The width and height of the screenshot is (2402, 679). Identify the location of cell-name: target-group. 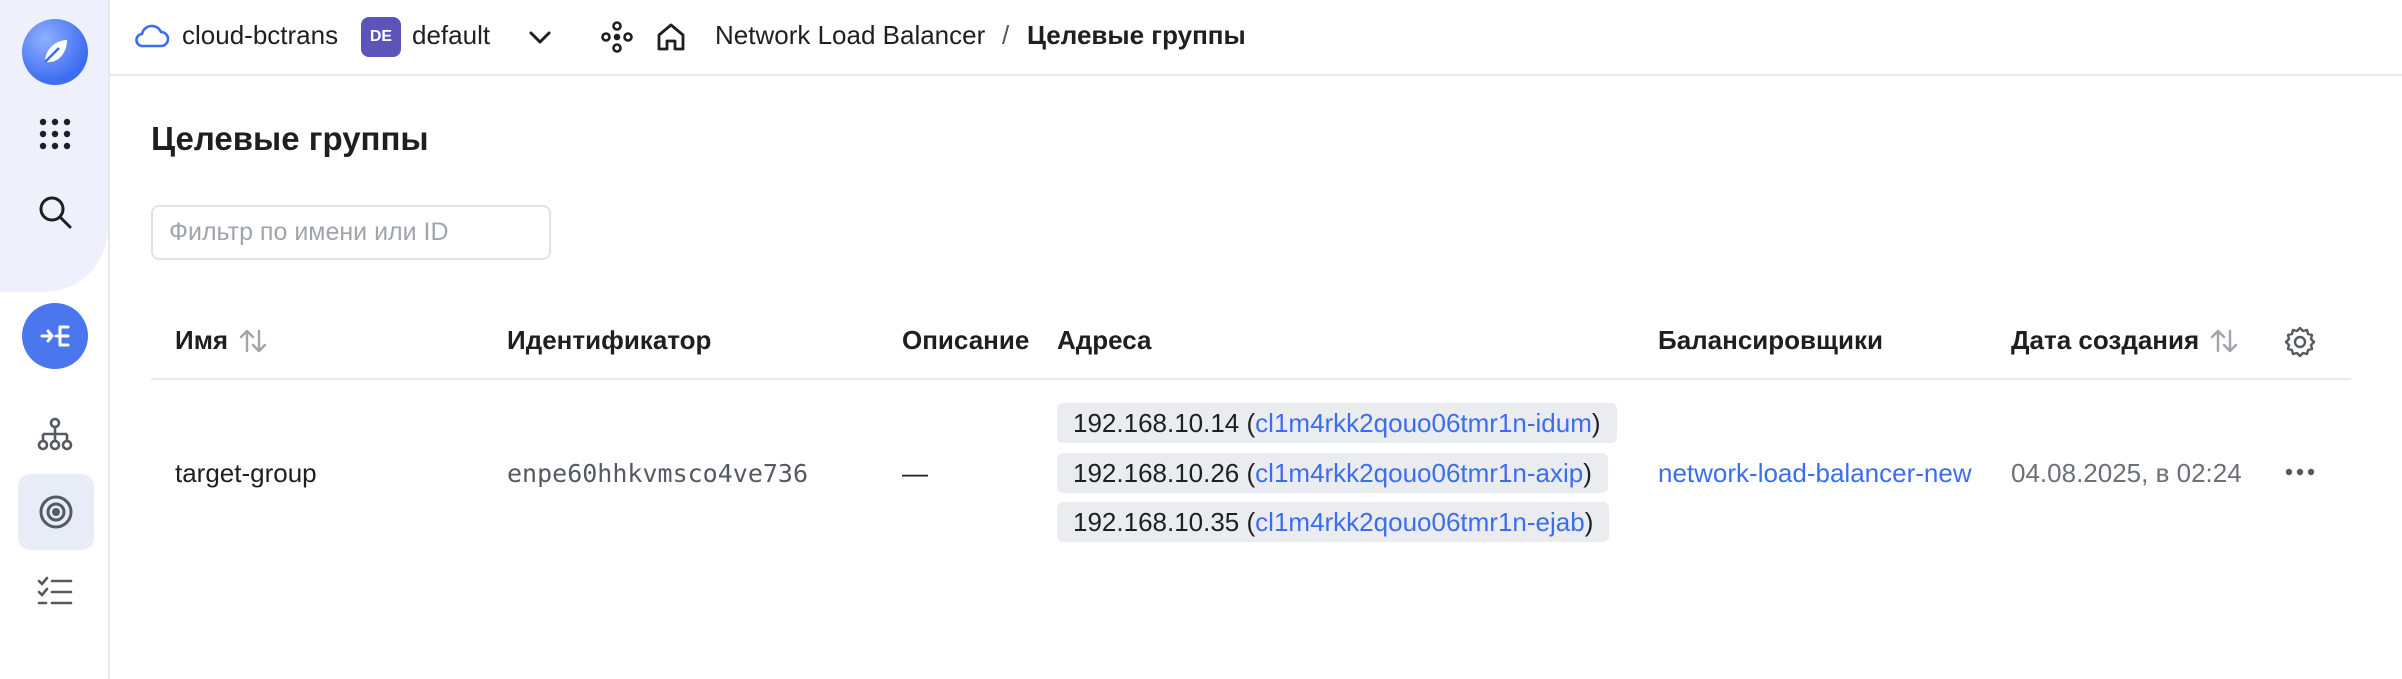
(246, 473).